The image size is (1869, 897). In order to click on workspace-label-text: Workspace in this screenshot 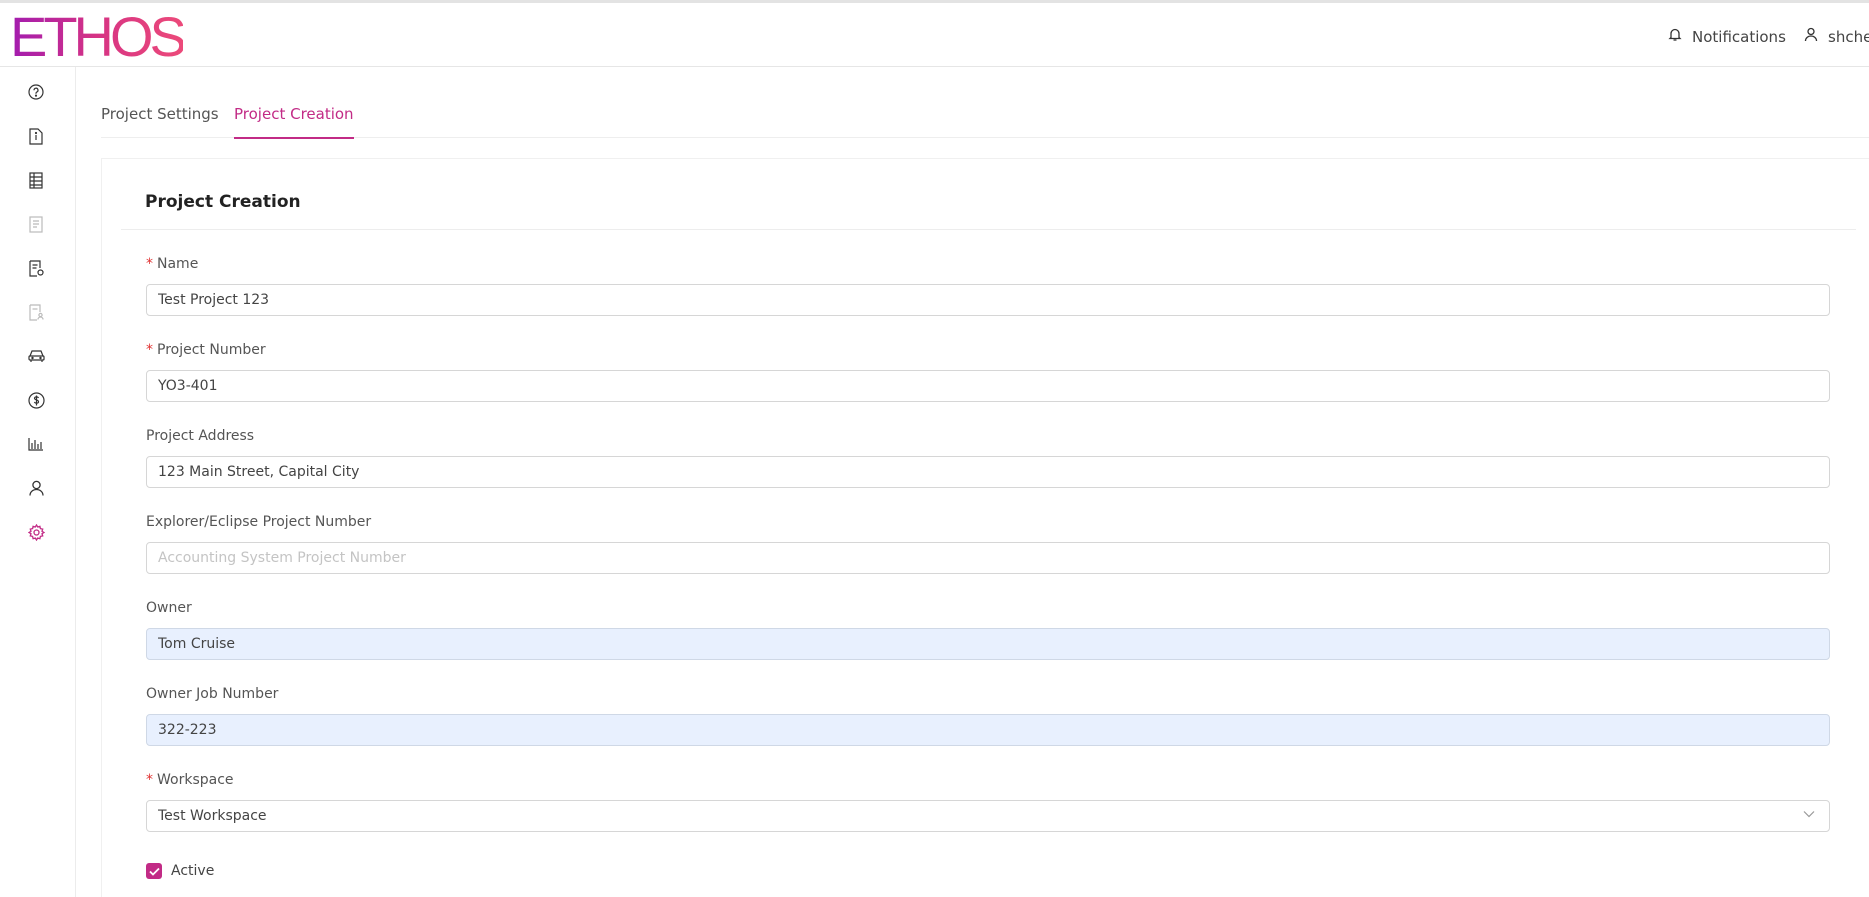, I will do `click(195, 780)`.